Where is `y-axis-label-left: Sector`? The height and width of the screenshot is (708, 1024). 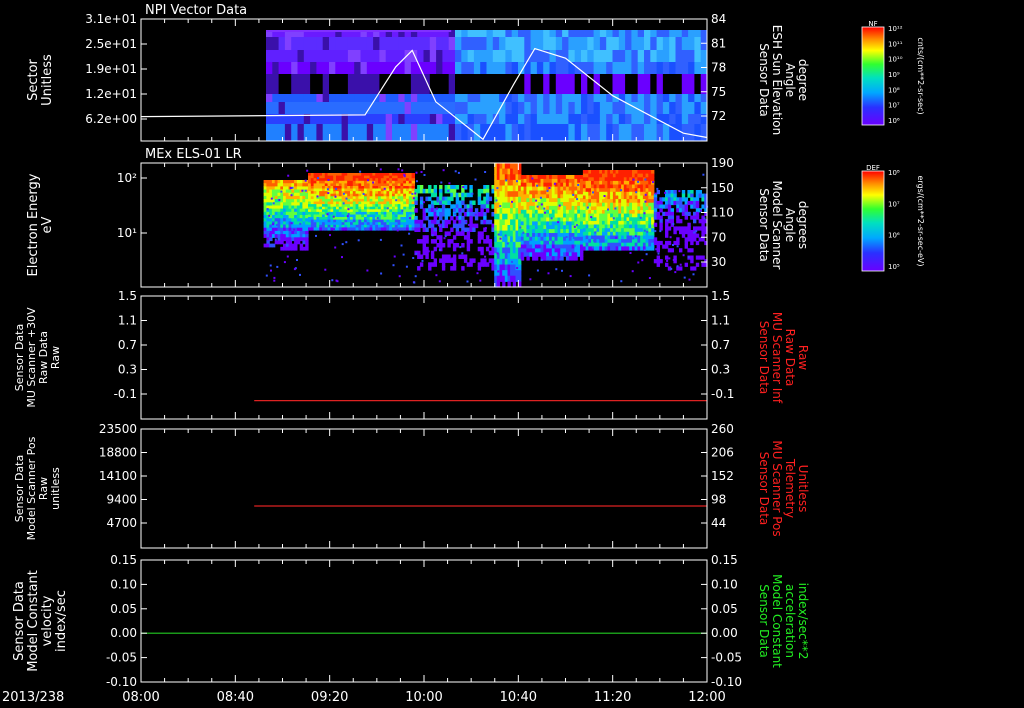 y-axis-label-left: Sector is located at coordinates (33, 79).